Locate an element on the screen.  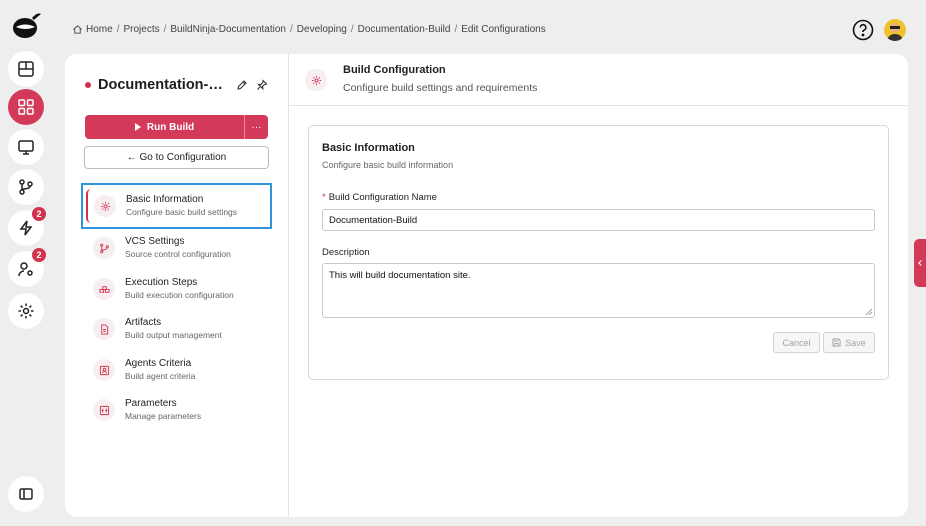
avatar is located at coordinates (895, 30).